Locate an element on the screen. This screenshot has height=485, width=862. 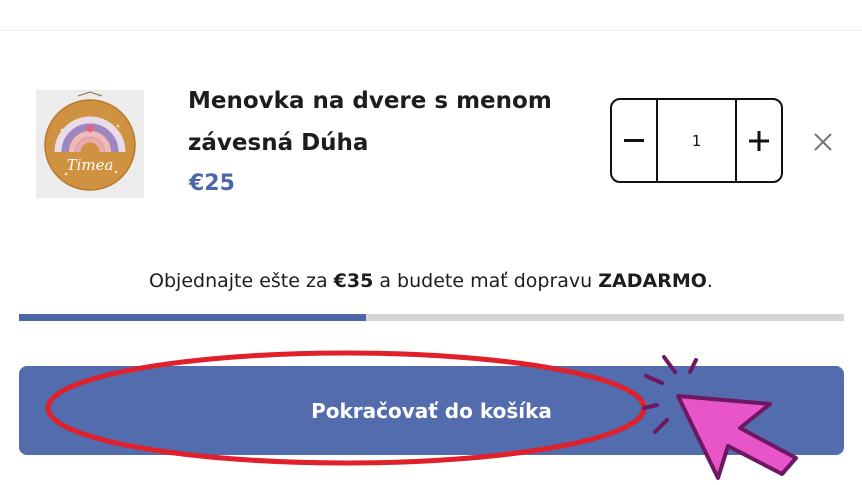
free-shipping-progress-bar is located at coordinates (431, 317).